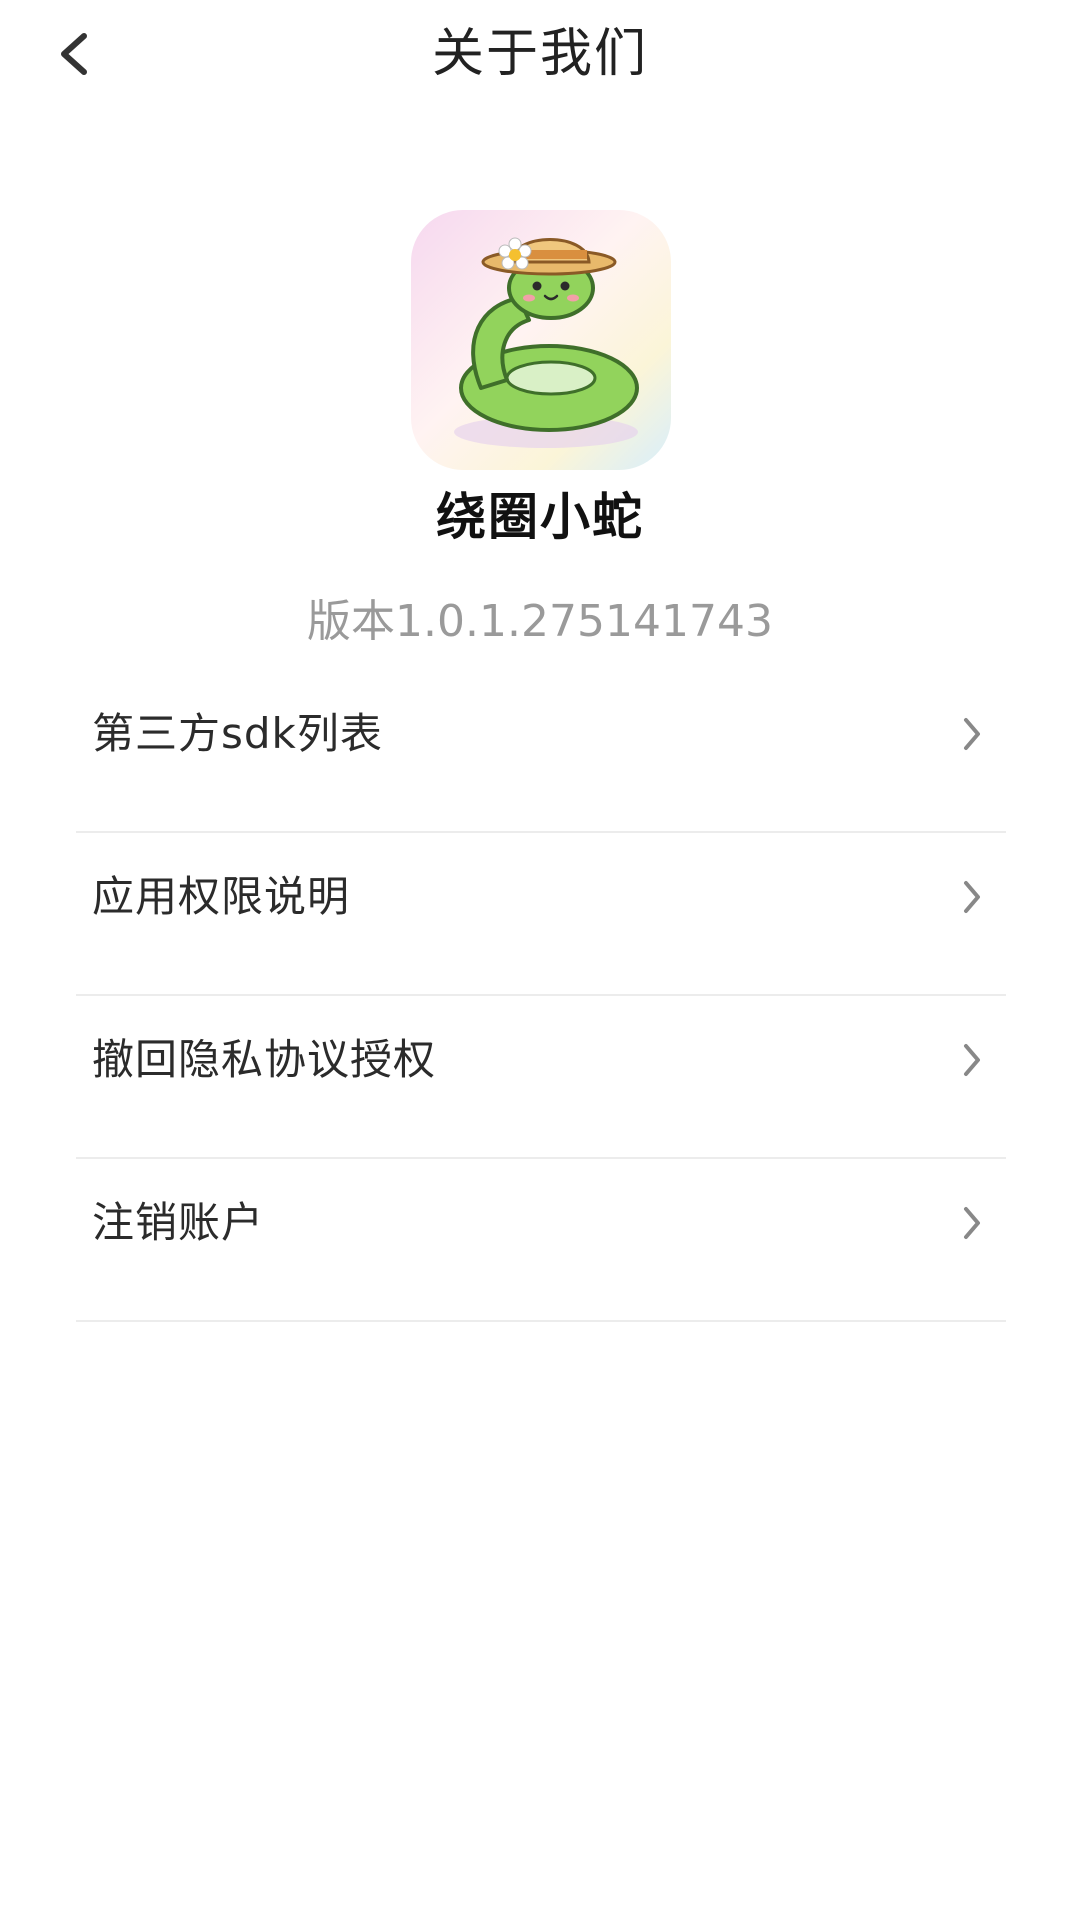  Describe the element at coordinates (540, 621) in the screenshot. I see `app-version: 版本1.0.1.275141743` at that location.